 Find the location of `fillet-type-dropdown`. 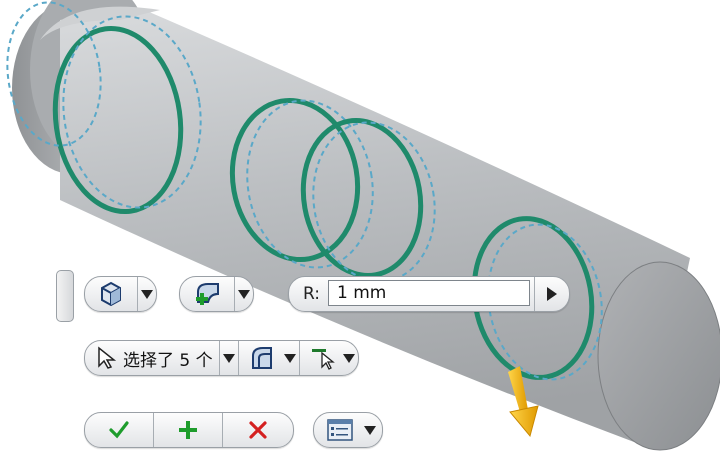

fillet-type-dropdown is located at coordinates (290, 358).